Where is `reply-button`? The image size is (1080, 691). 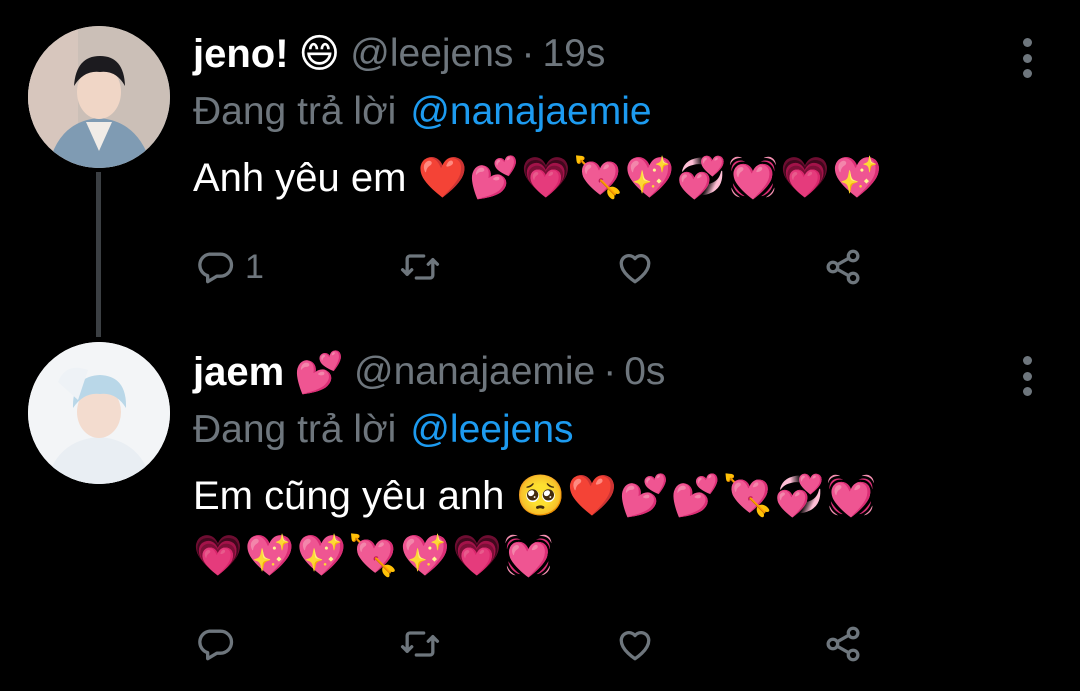
reply-button is located at coordinates (219, 644).